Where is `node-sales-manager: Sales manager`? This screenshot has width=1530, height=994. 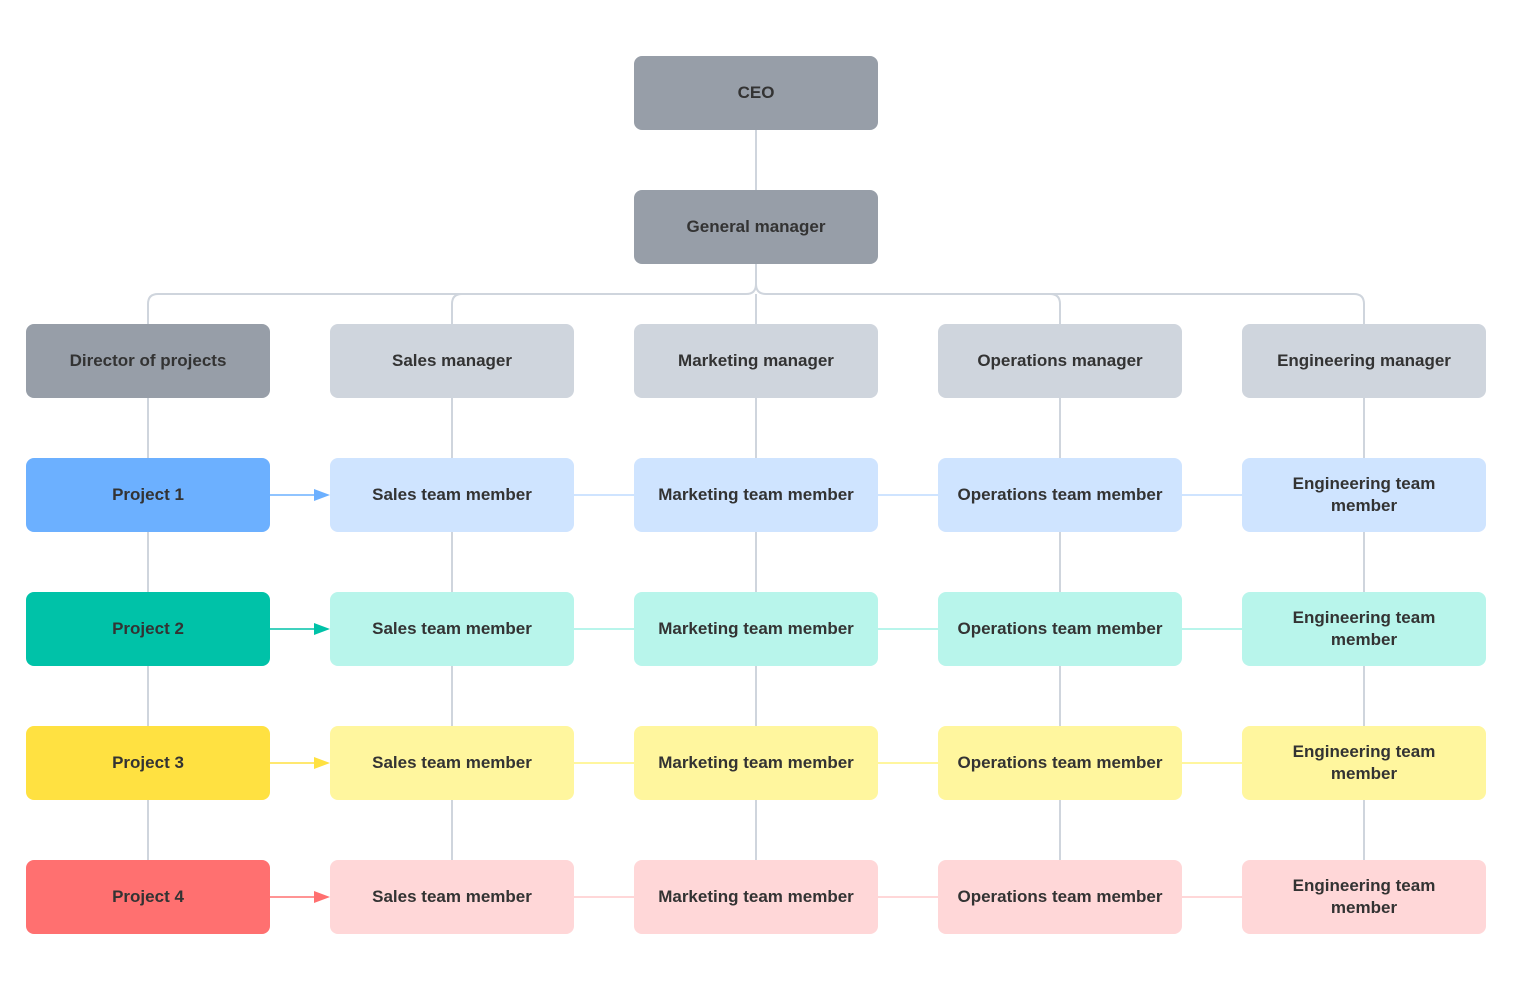 node-sales-manager: Sales manager is located at coordinates (452, 361).